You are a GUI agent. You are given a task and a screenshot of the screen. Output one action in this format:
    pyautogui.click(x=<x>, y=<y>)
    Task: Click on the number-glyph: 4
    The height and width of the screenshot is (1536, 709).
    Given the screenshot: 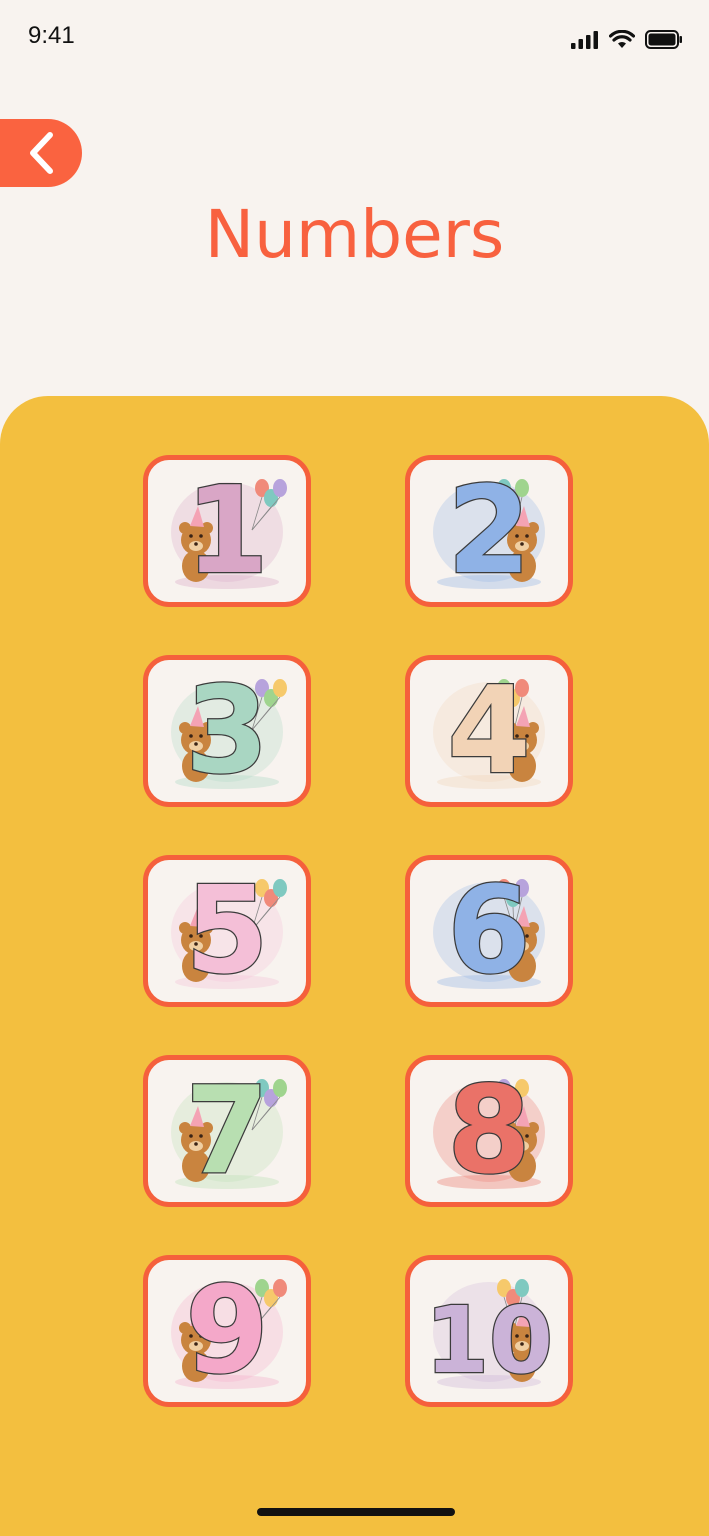 What is the action you would take?
    pyautogui.click(x=489, y=731)
    